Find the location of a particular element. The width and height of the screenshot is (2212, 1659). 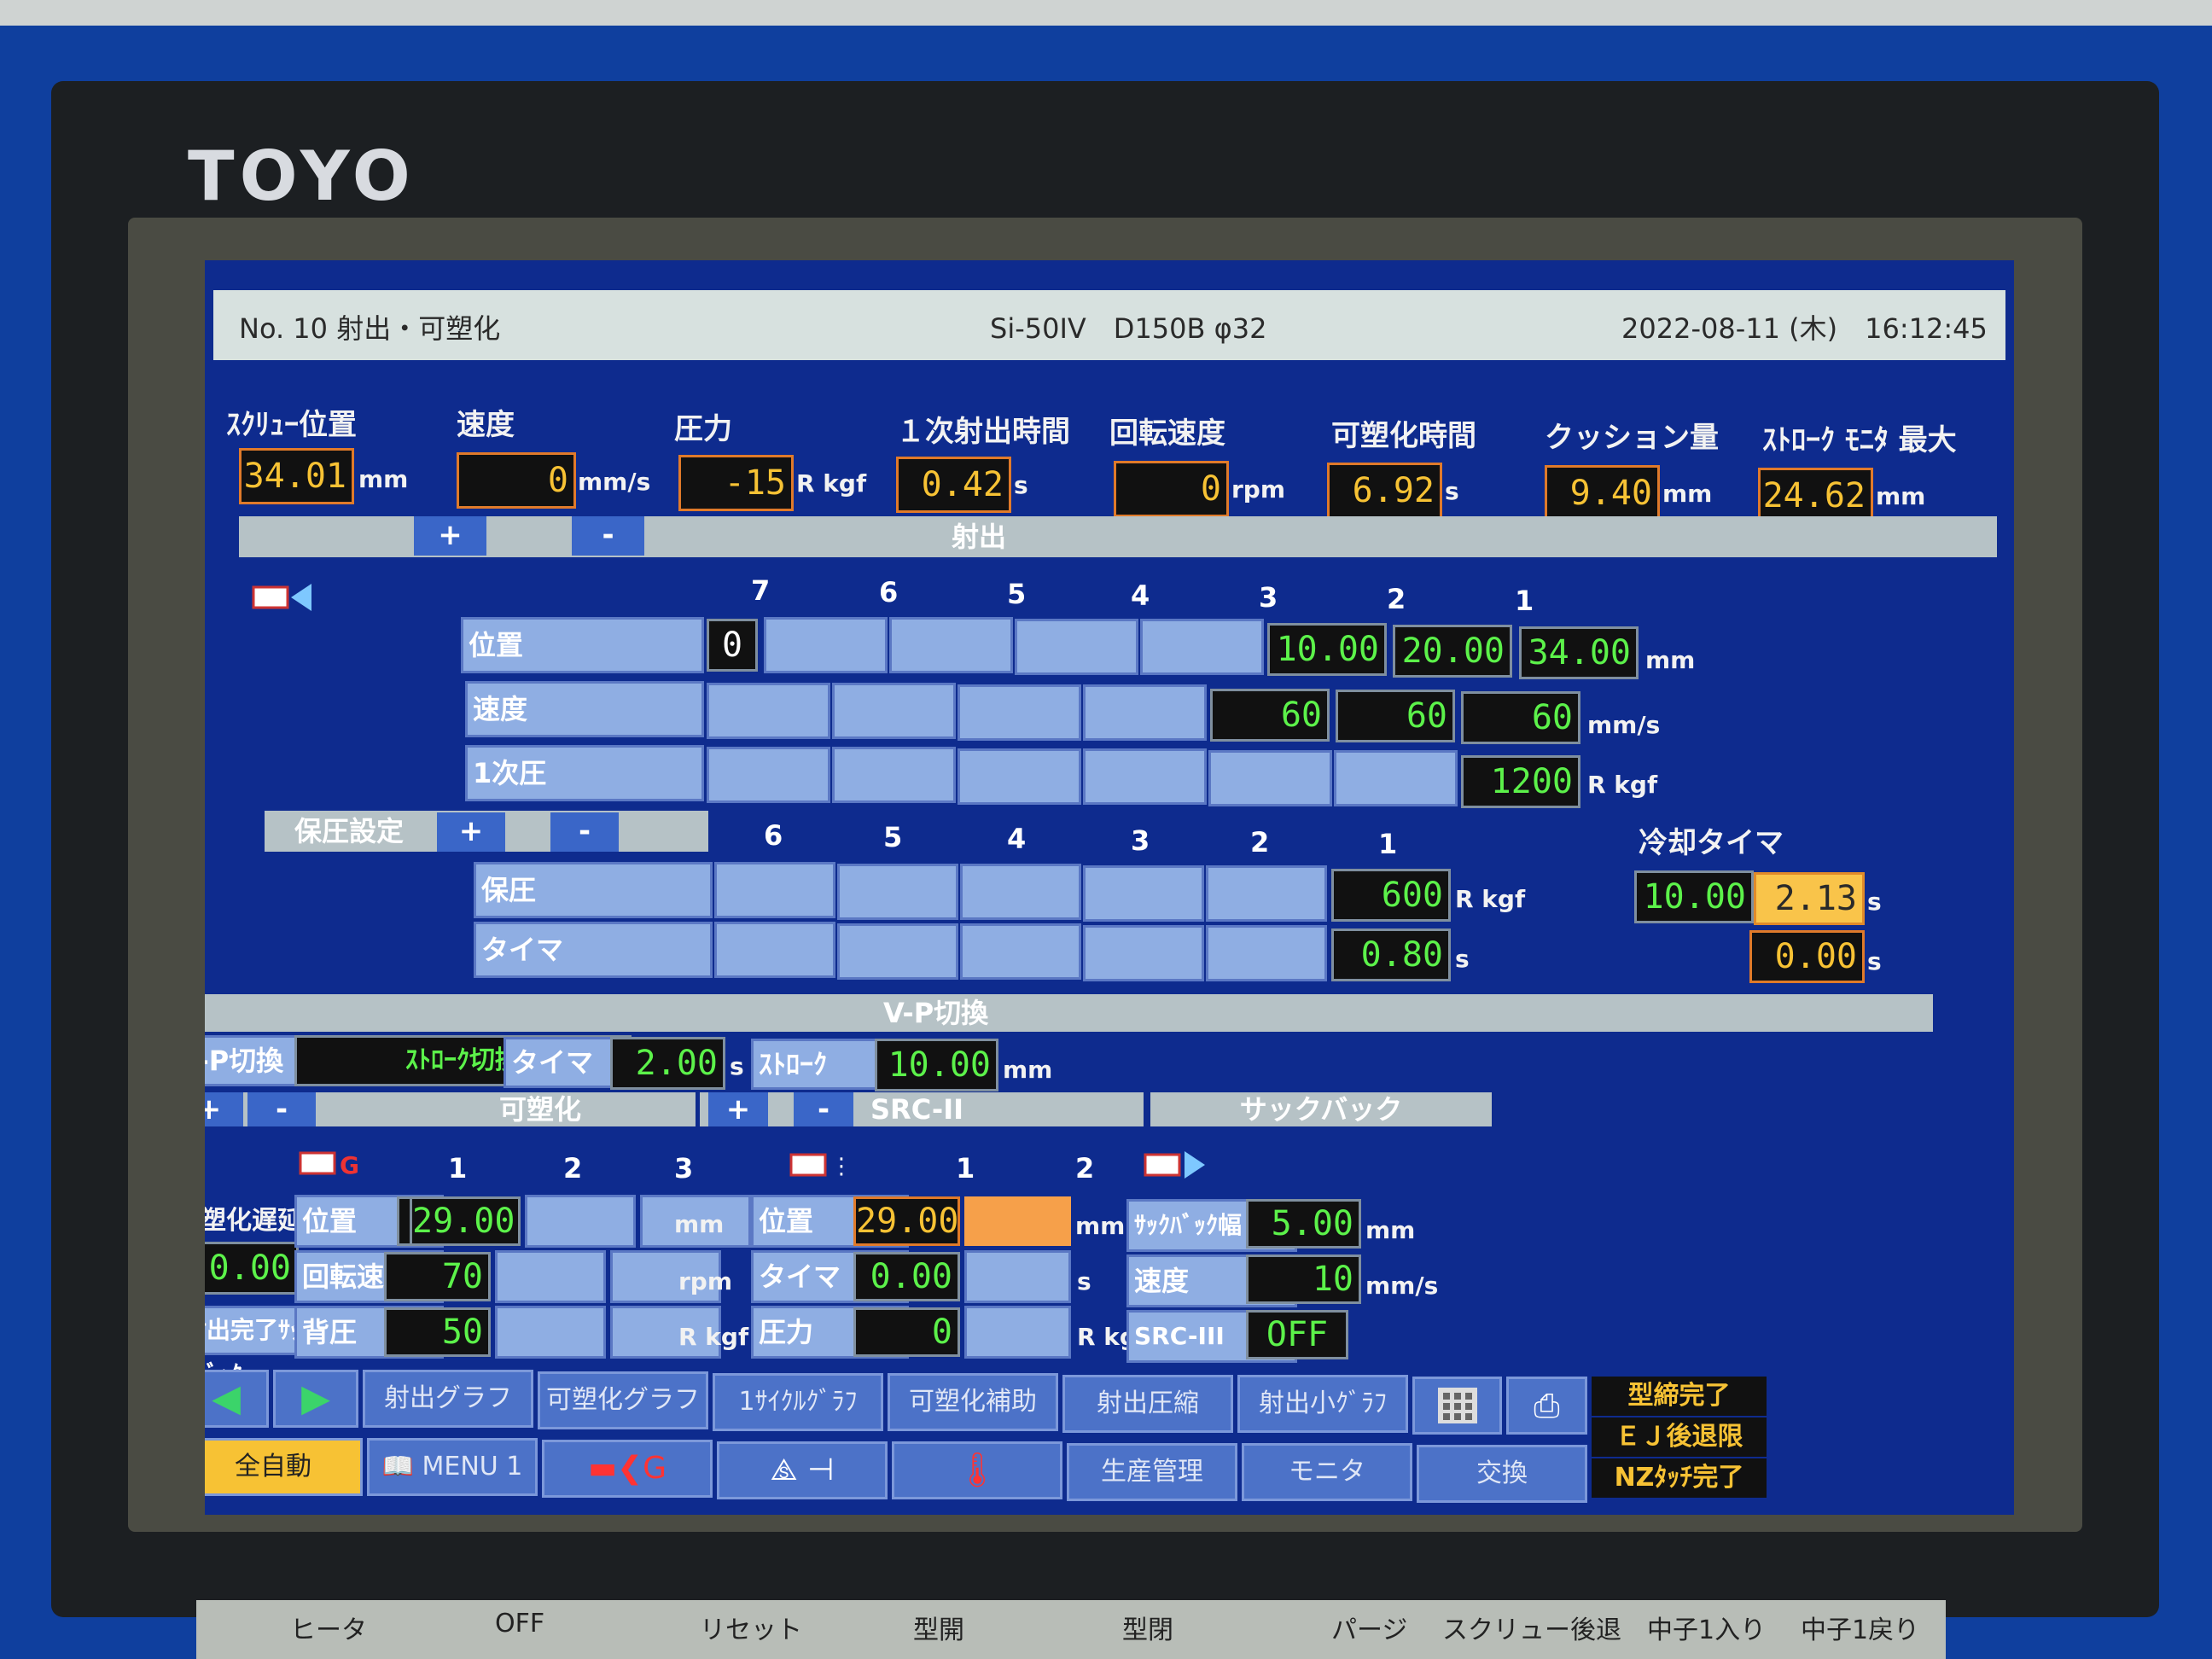

plast-assist-button: 可塑化補助 is located at coordinates (973, 1402).